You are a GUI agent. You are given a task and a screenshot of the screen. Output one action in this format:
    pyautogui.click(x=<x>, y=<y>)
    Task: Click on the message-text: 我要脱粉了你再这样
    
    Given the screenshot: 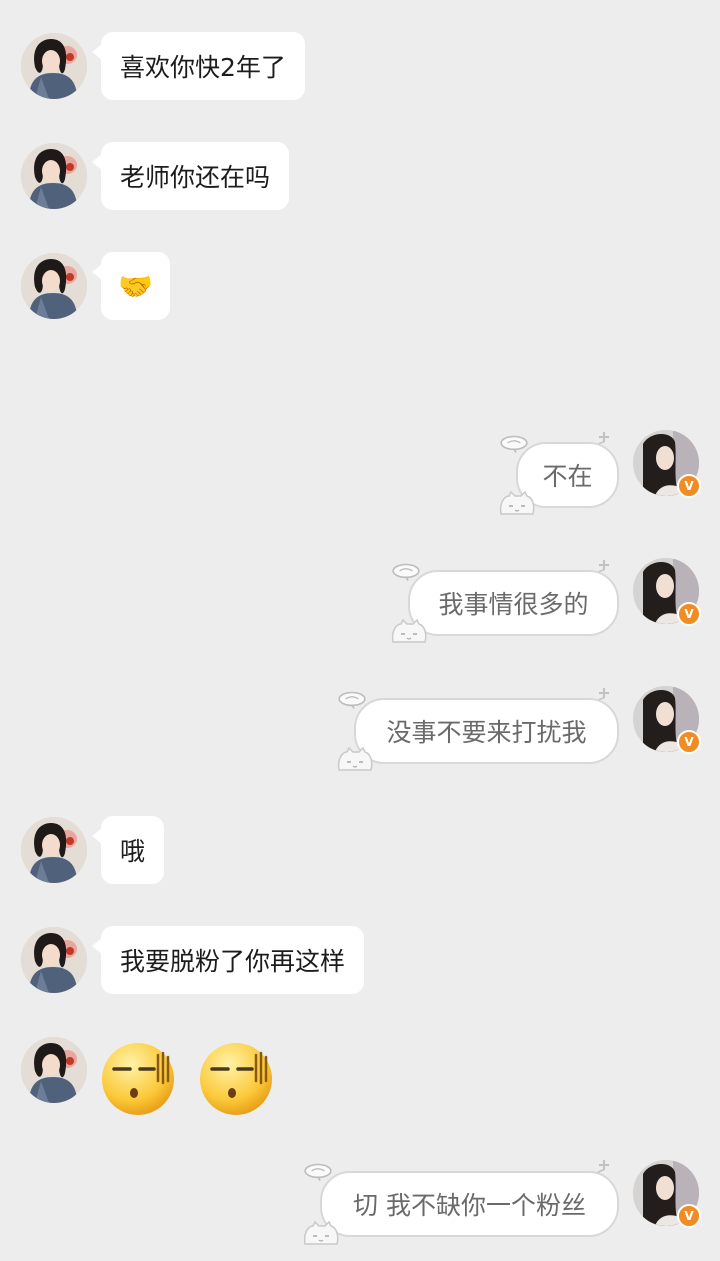 What is the action you would take?
    pyautogui.click(x=233, y=961)
    